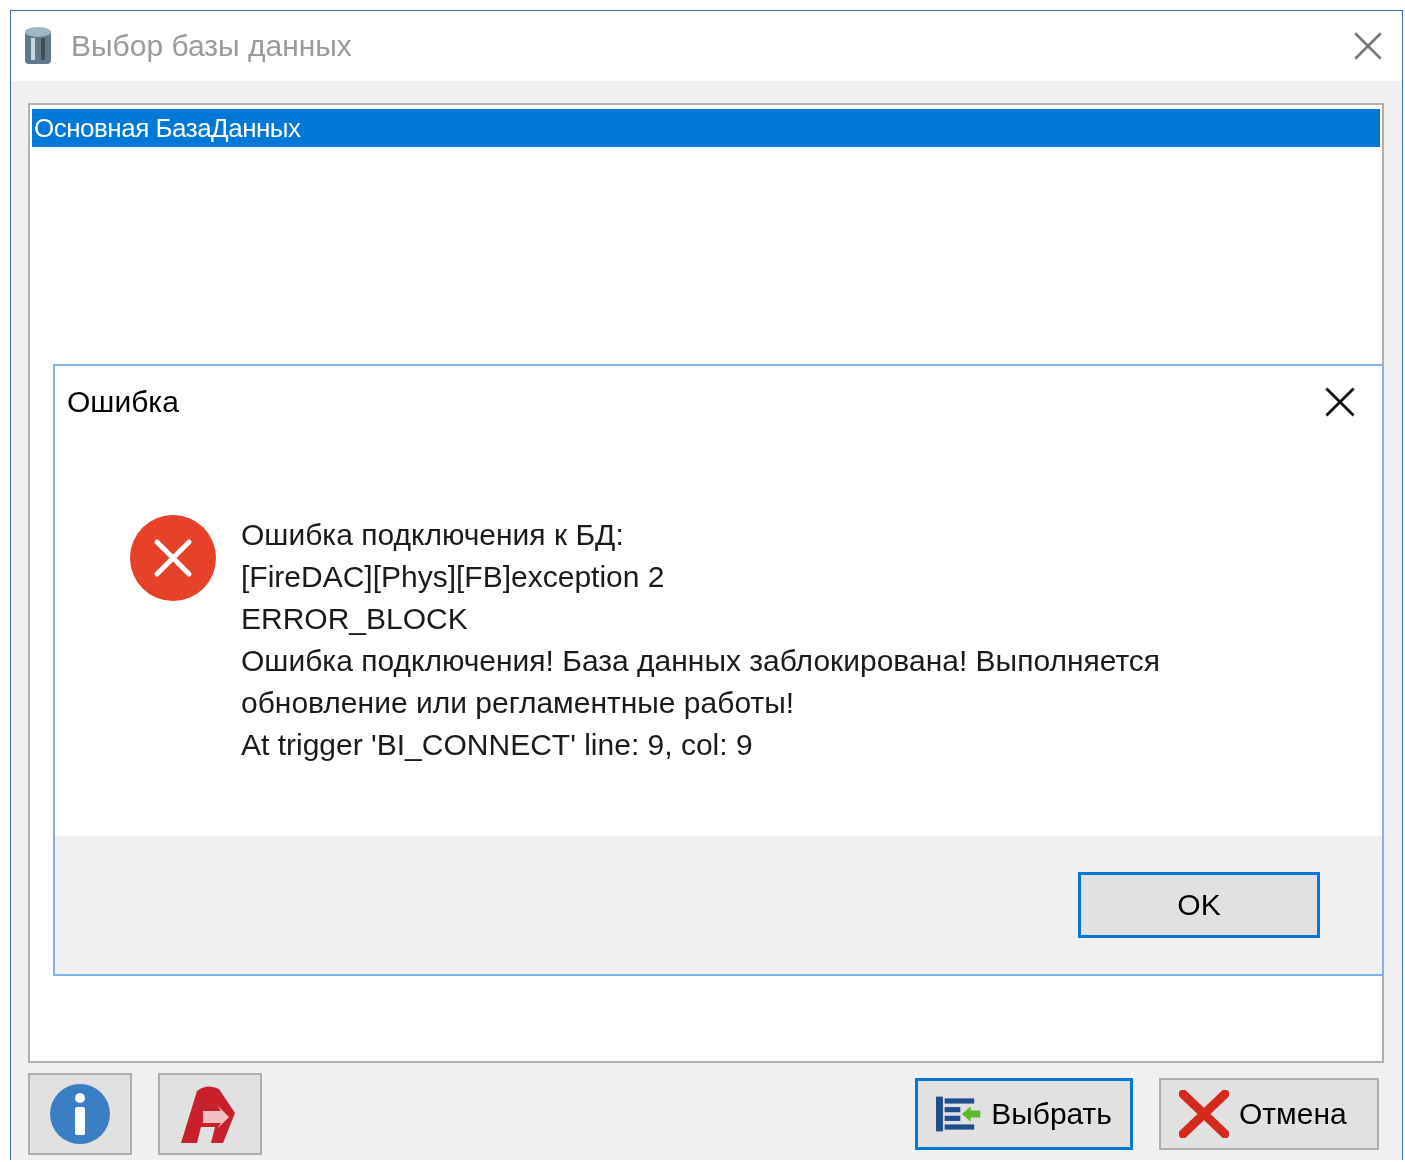  What do you see at coordinates (453, 577) in the screenshot?
I see `error-message-line: [FireDAC][Phys][FB]exception 2` at bounding box center [453, 577].